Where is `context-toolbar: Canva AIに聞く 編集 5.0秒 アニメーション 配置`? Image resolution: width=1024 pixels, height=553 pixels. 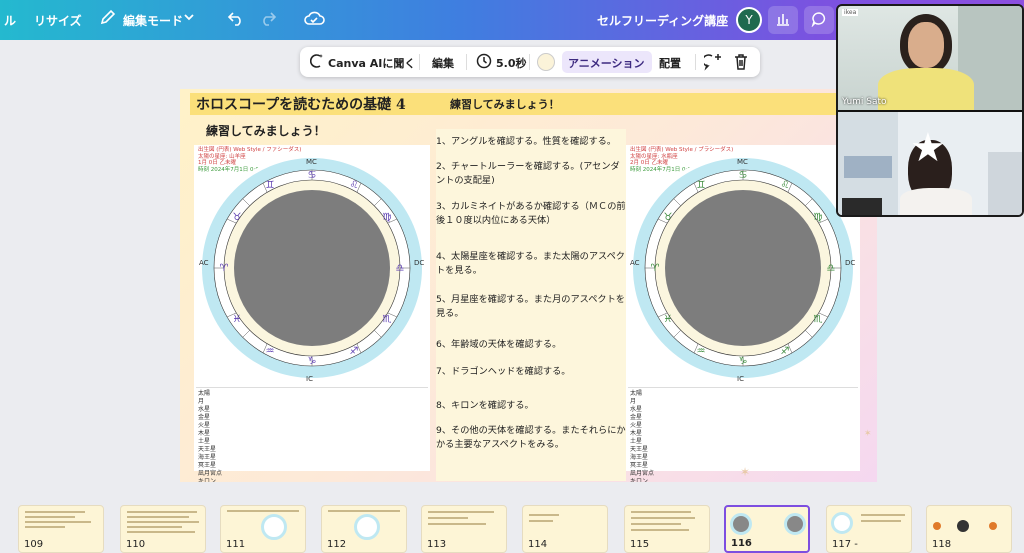
context-toolbar: Canva AIに聞く 編集 5.0秒 アニメーション 配置 is located at coordinates (530, 62).